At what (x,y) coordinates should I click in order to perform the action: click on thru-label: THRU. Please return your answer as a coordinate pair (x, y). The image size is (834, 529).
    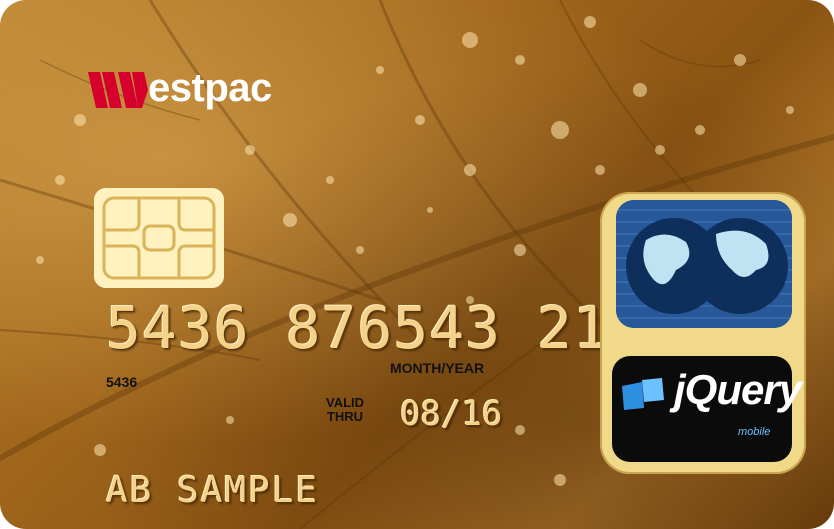
    Looking at the image, I should click on (345, 416).